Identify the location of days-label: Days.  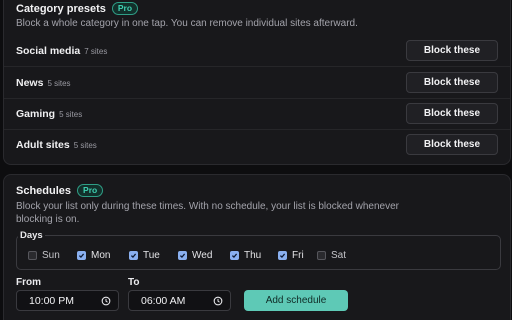
(31, 235).